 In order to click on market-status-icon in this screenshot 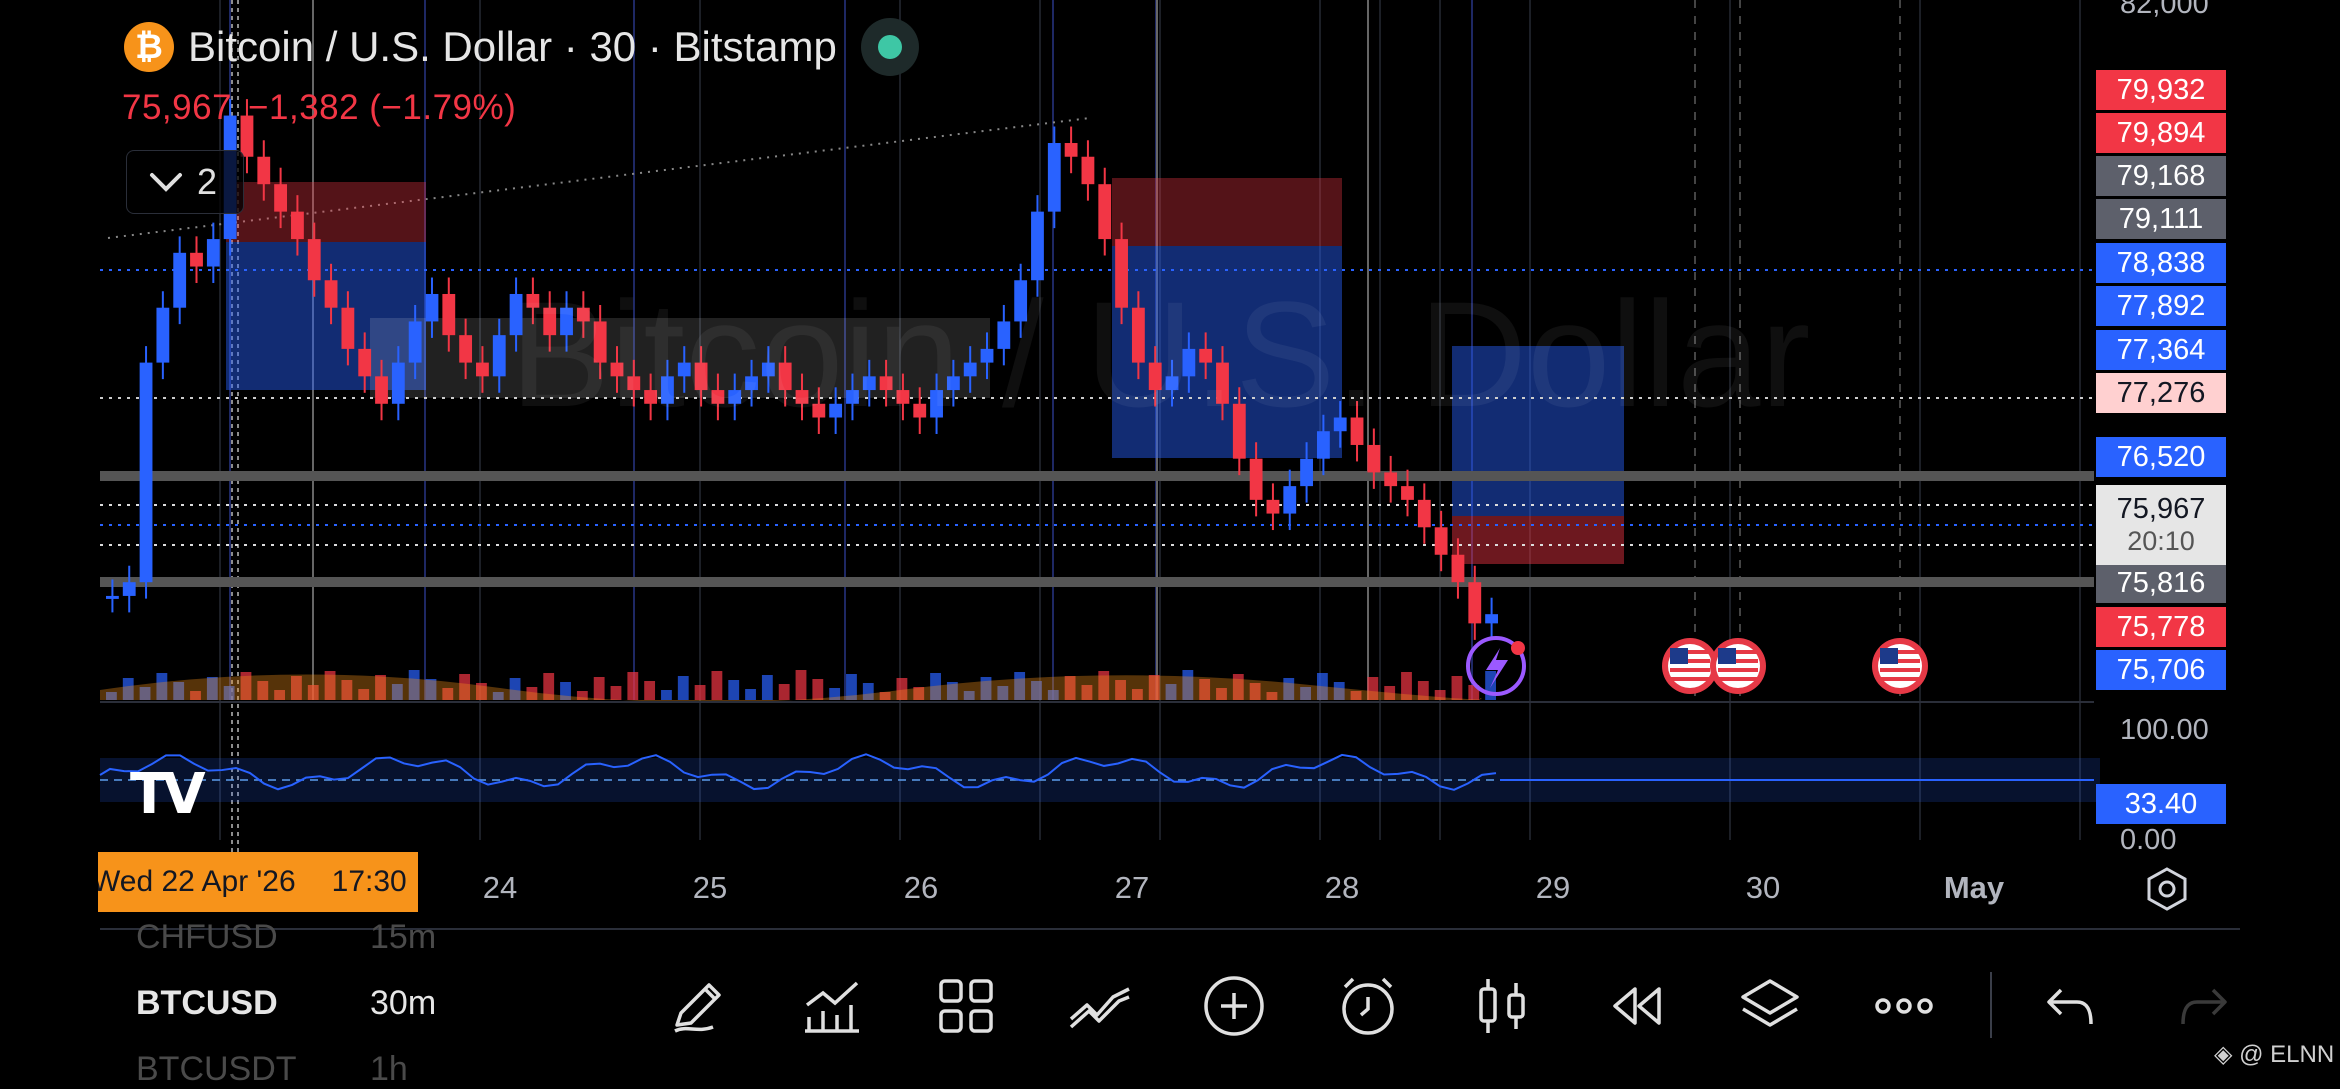, I will do `click(889, 47)`.